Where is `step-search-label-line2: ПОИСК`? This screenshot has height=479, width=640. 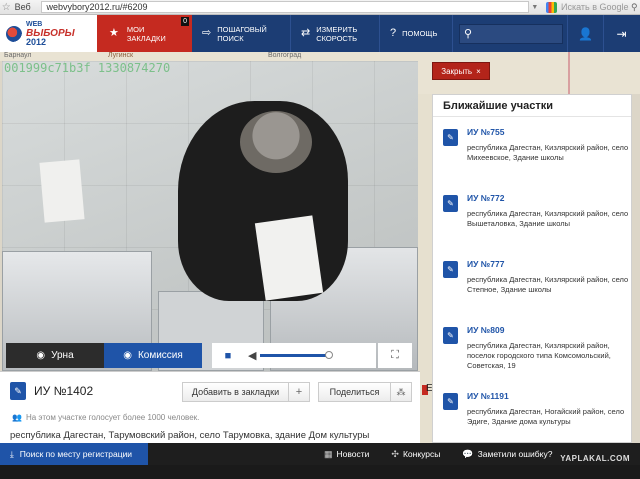
step-search-label-line2: ПОИСК is located at coordinates (230, 38).